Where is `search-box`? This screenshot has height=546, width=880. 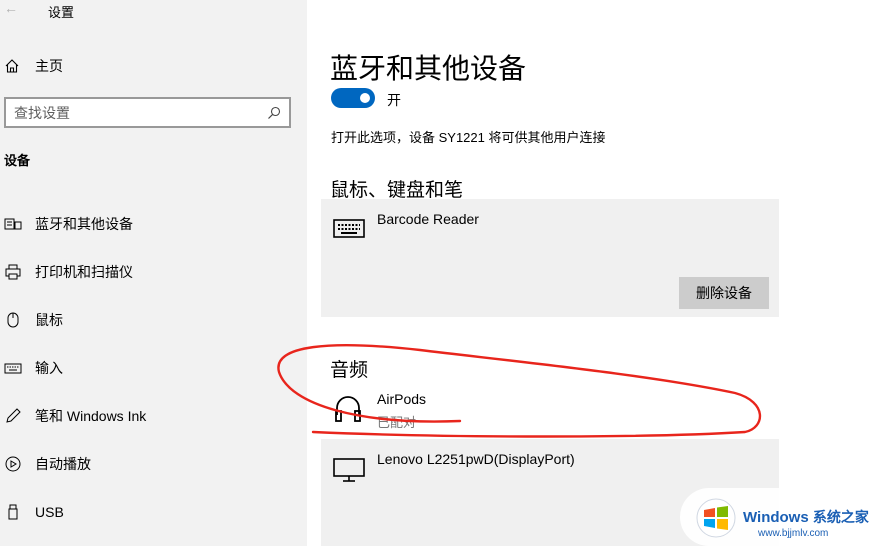 search-box is located at coordinates (147, 112).